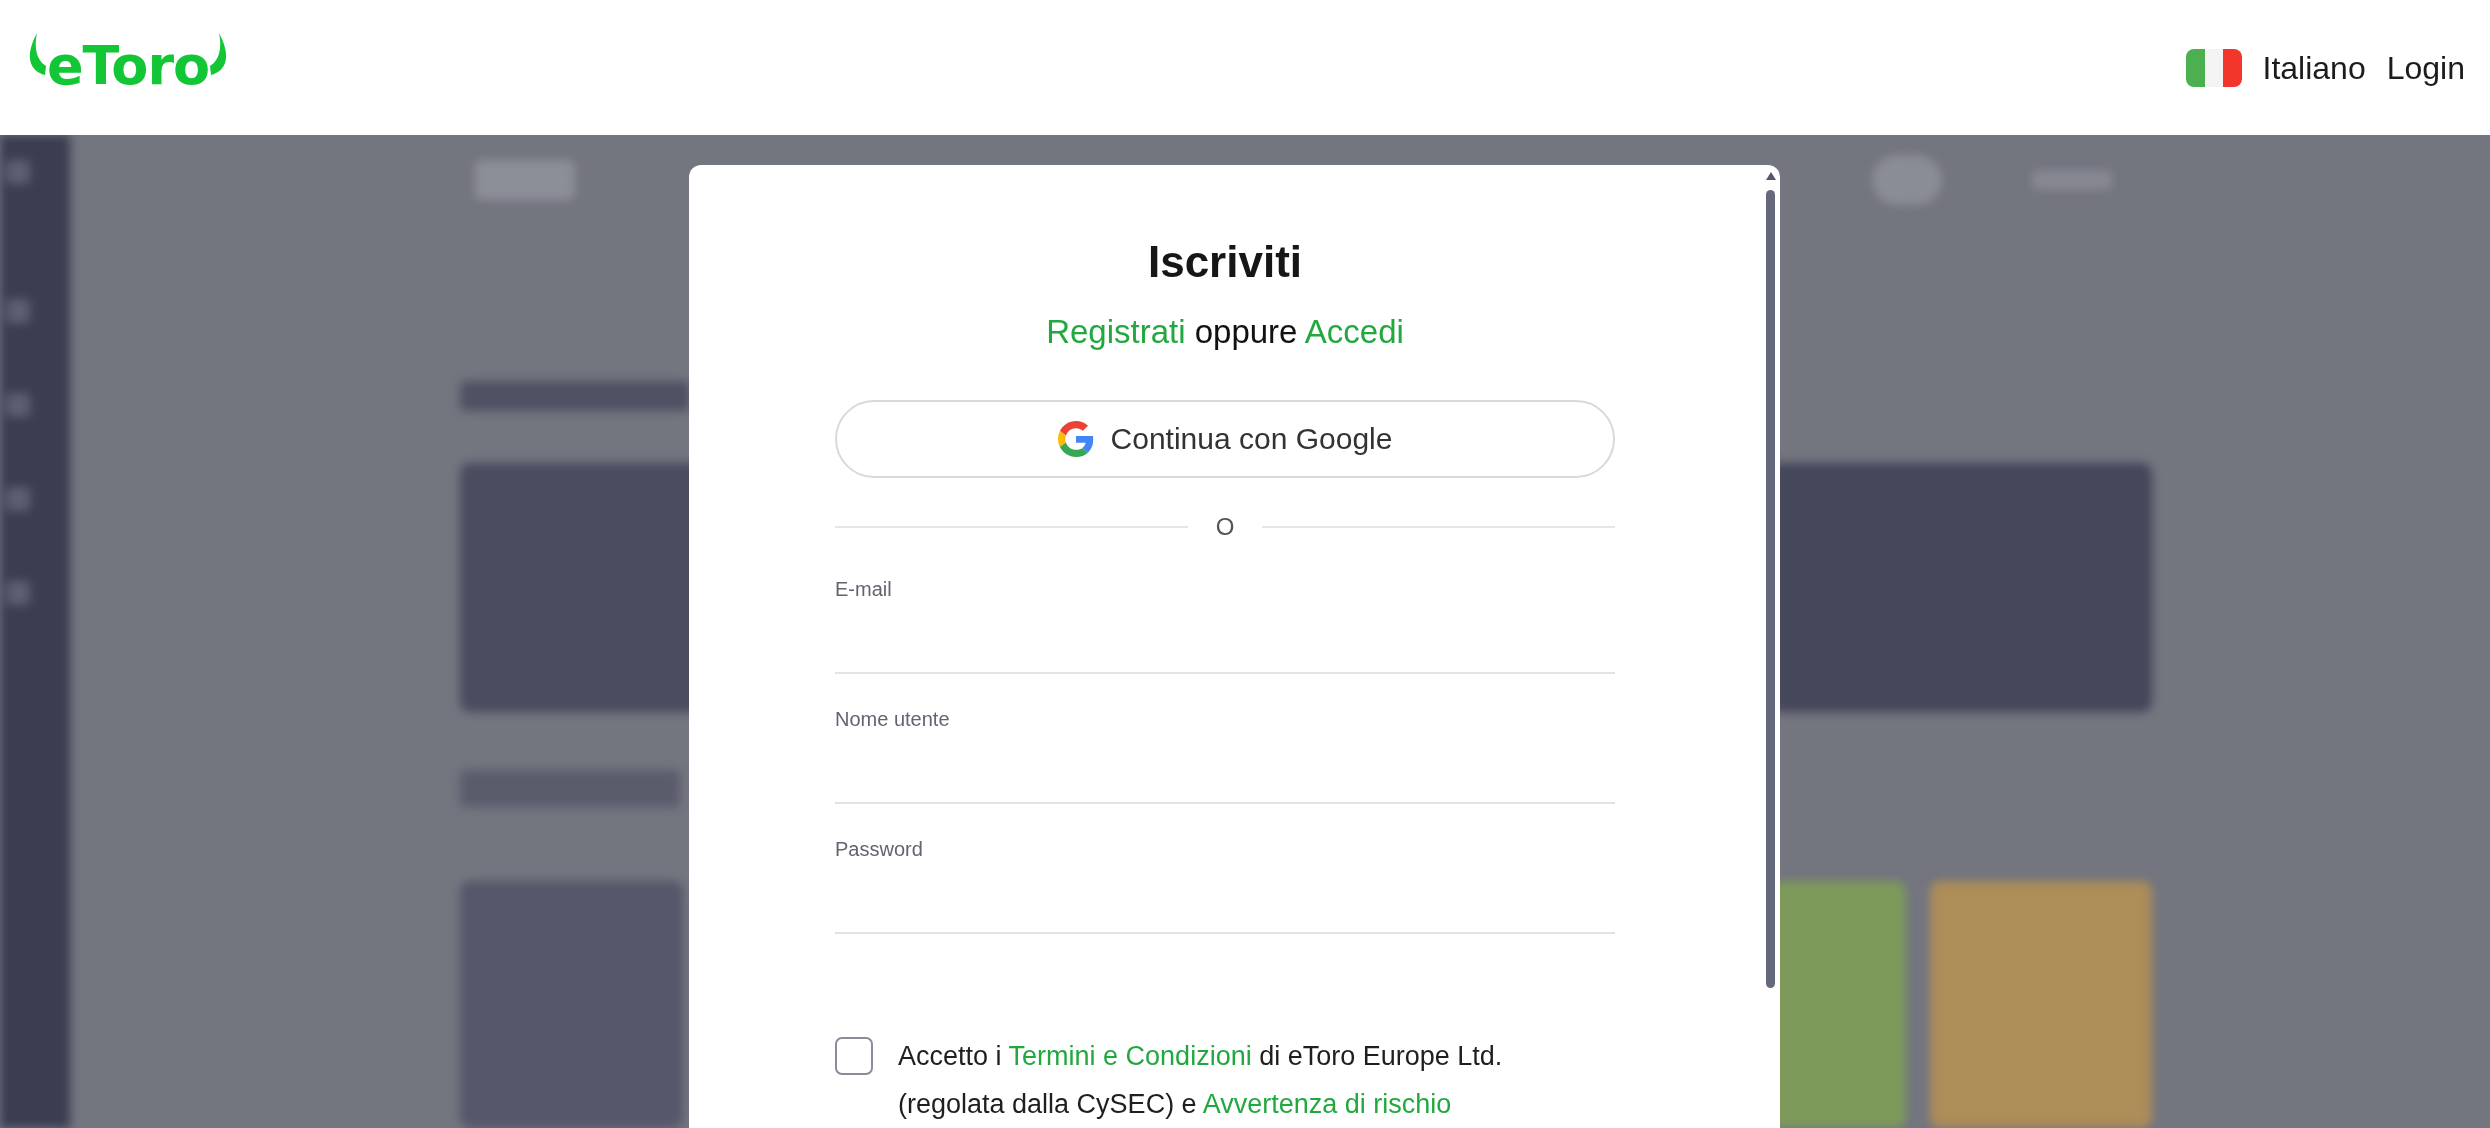  What do you see at coordinates (1225, 262) in the screenshot?
I see `dialog-title: Iscriviti` at bounding box center [1225, 262].